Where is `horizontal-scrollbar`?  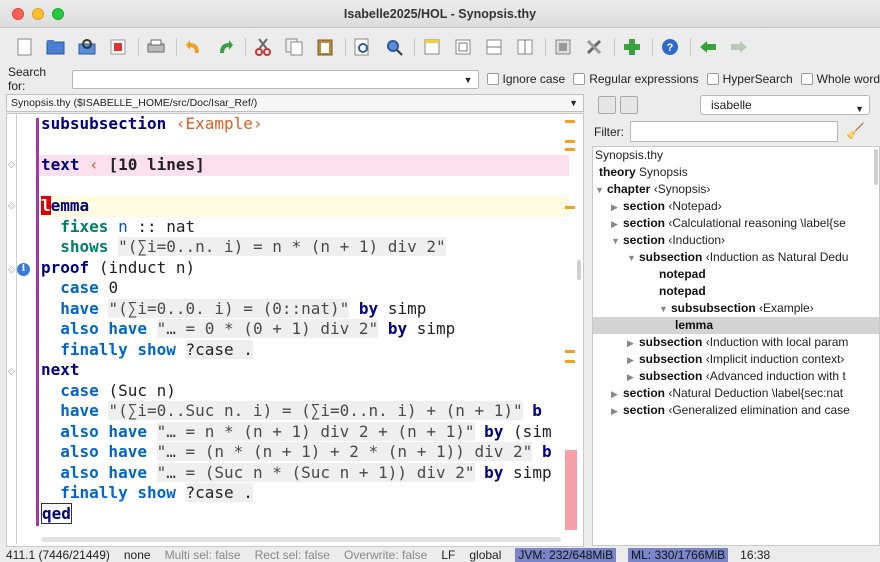
horizontal-scrollbar is located at coordinates (301, 539).